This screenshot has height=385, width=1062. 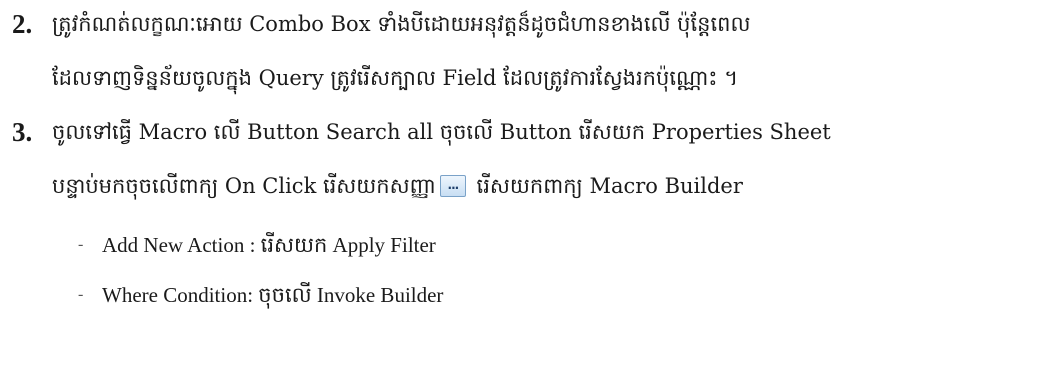 I want to click on step-text-segment: រើសយកពាក្យ Macro Builder, so click(x=606, y=186).